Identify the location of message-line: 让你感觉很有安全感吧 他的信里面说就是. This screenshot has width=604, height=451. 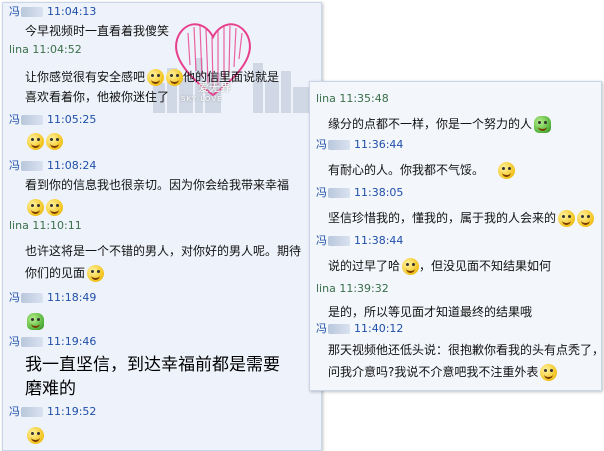
(173, 77).